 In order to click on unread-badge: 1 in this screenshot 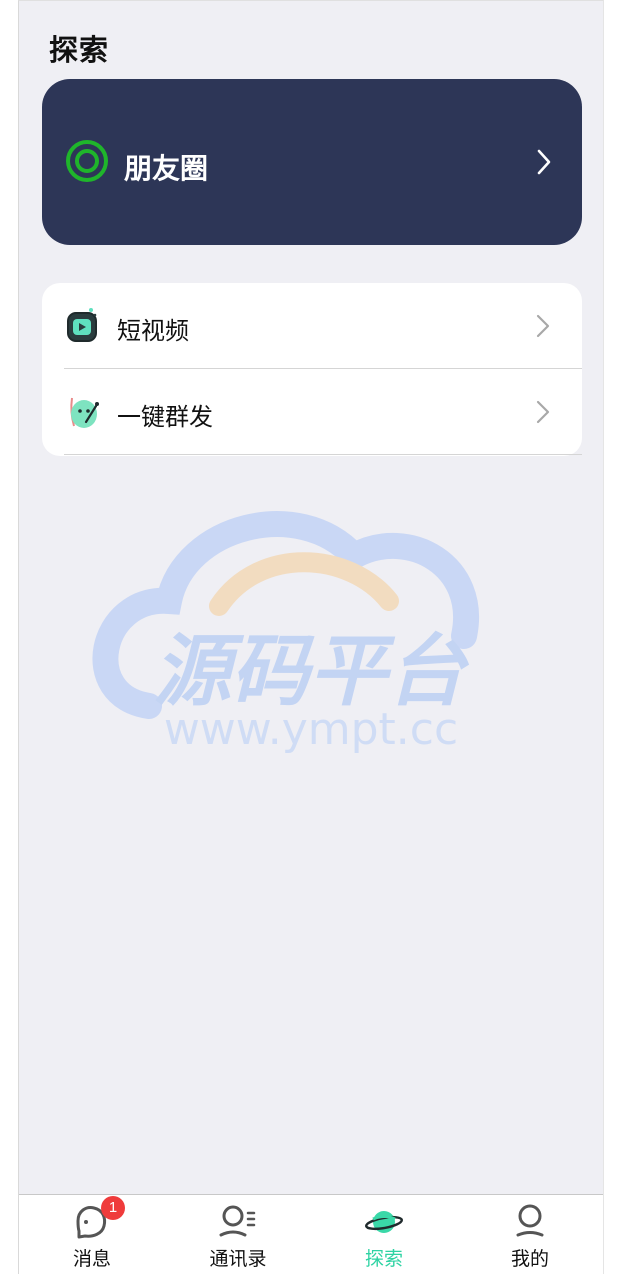, I will do `click(113, 1208)`.